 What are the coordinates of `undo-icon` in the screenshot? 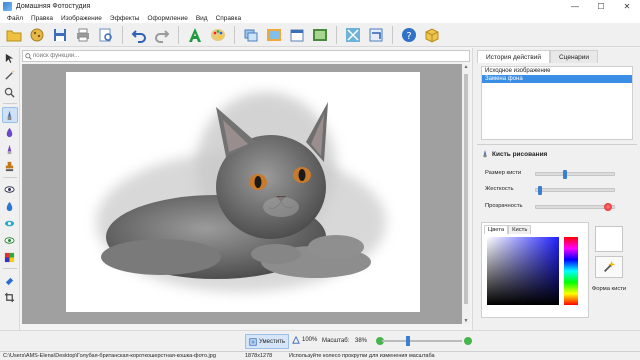 It's located at (138, 36).